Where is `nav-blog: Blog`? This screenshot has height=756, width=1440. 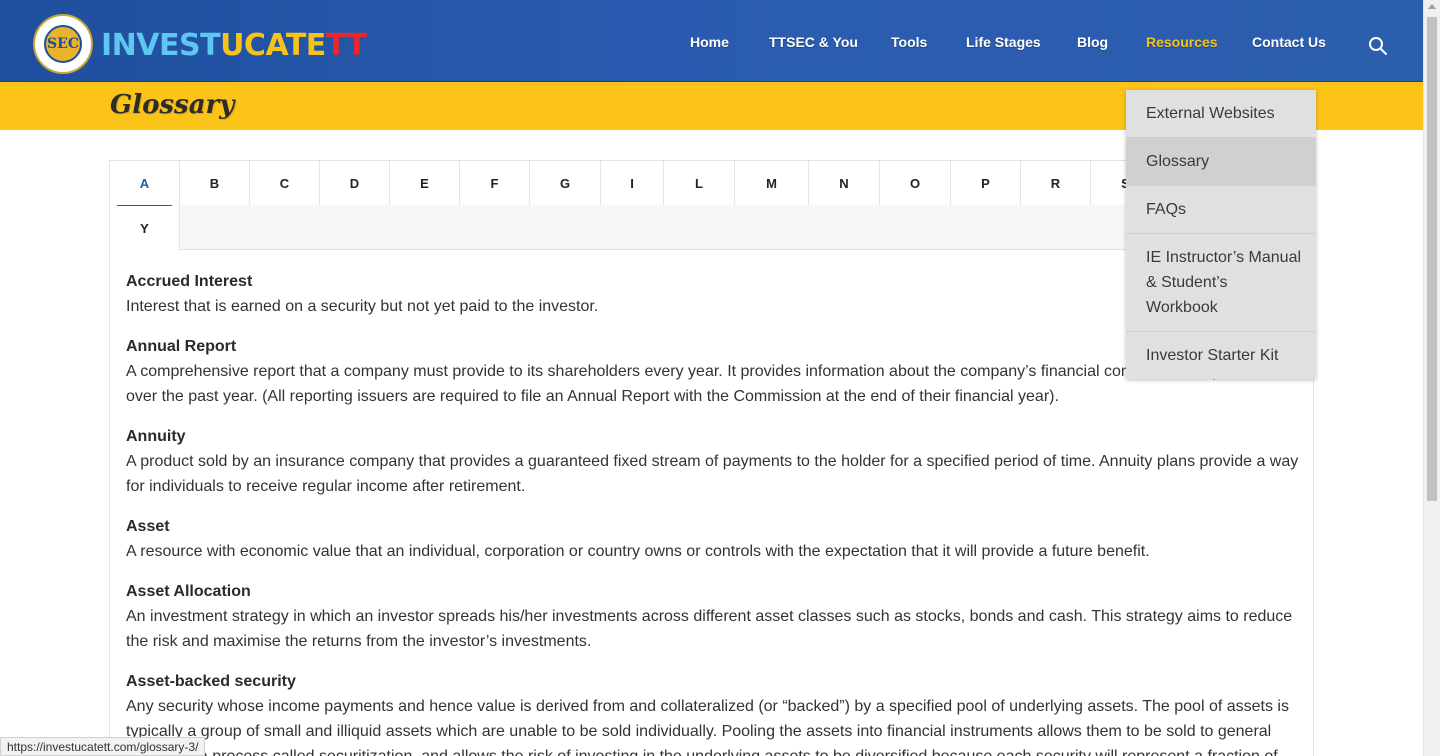
nav-blog: Blog is located at coordinates (1092, 42).